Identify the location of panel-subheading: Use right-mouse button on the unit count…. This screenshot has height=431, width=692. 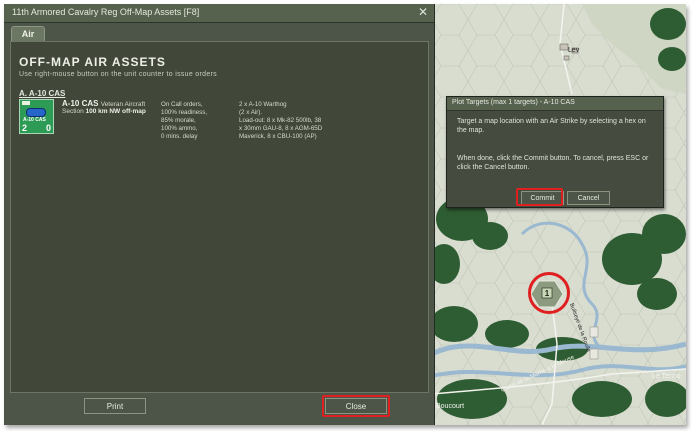
(118, 74).